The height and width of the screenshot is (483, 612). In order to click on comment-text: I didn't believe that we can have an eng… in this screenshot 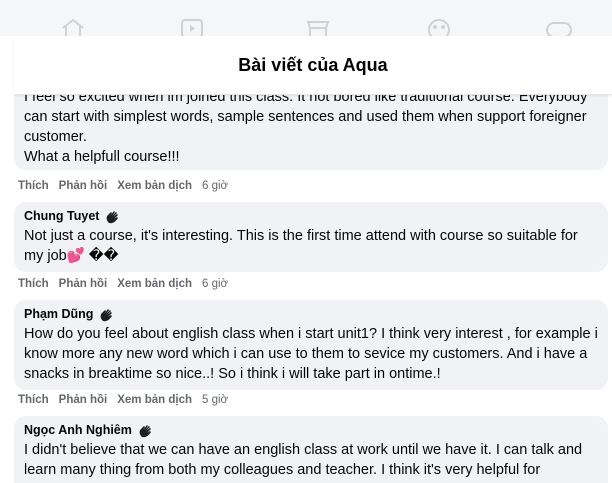, I will do `click(305, 460)`.